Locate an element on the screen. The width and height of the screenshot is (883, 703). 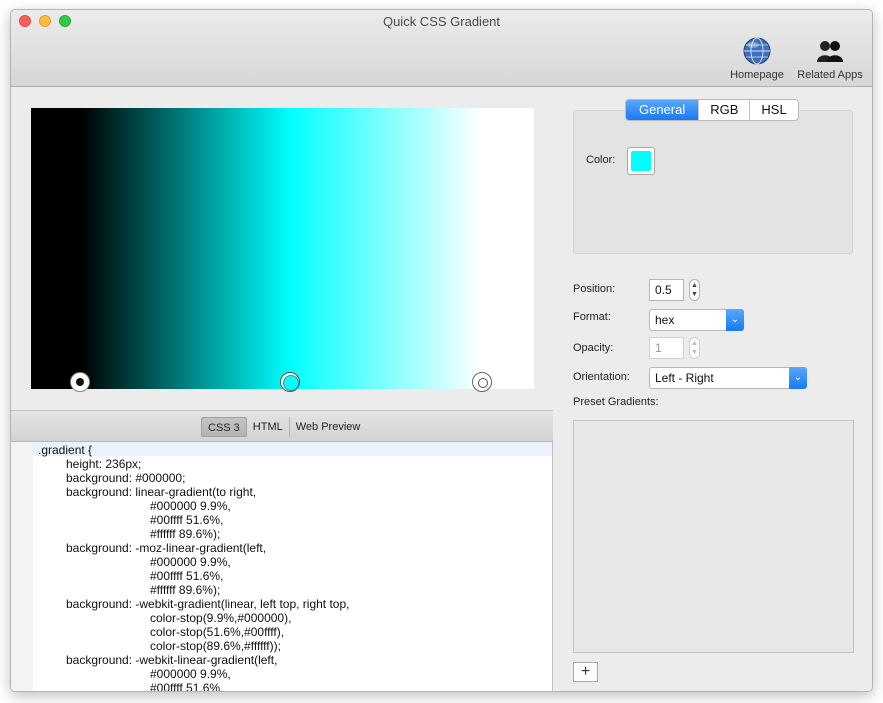
format-value: hex is located at coordinates (665, 320).